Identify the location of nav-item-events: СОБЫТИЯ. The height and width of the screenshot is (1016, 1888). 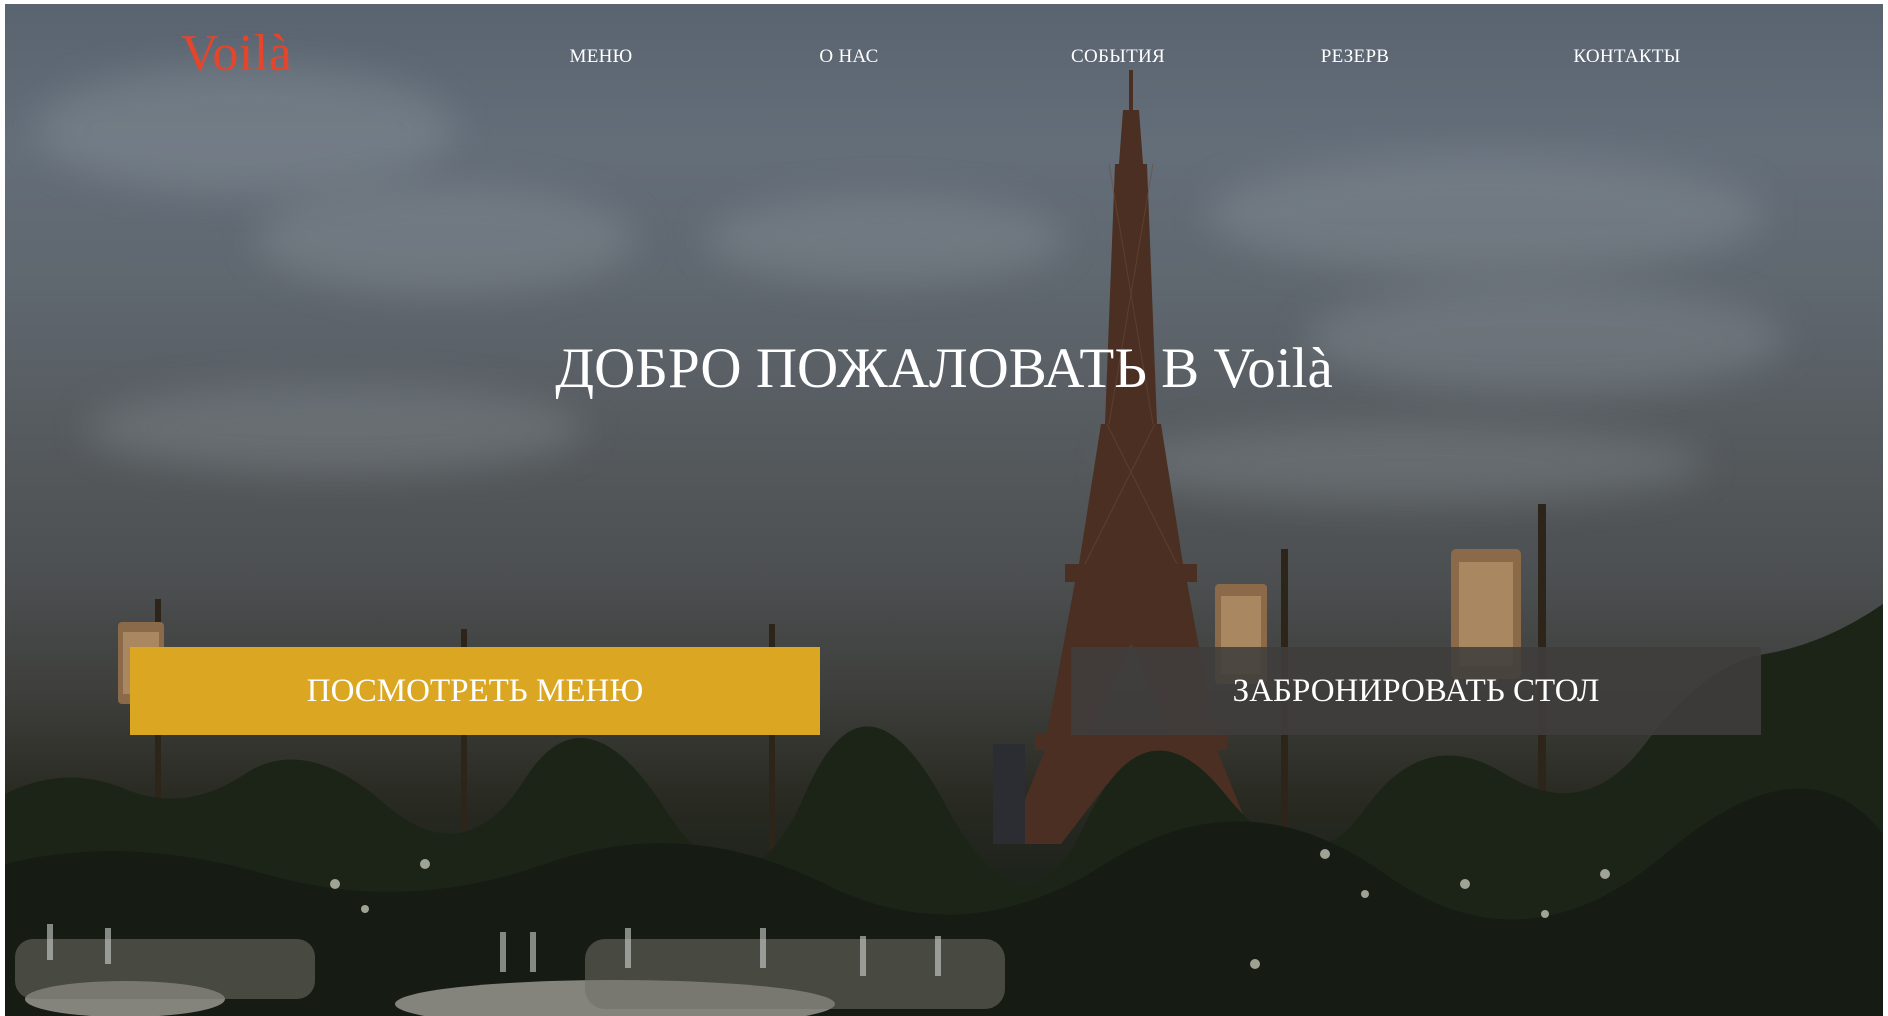
(1118, 57).